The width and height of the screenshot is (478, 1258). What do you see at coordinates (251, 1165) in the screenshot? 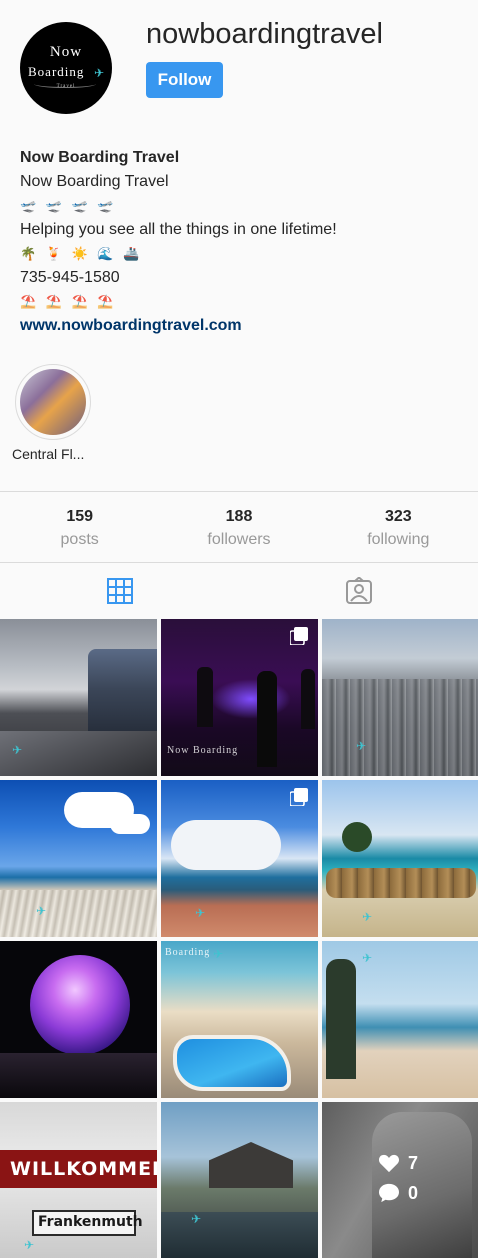
I see `post-image-castle` at bounding box center [251, 1165].